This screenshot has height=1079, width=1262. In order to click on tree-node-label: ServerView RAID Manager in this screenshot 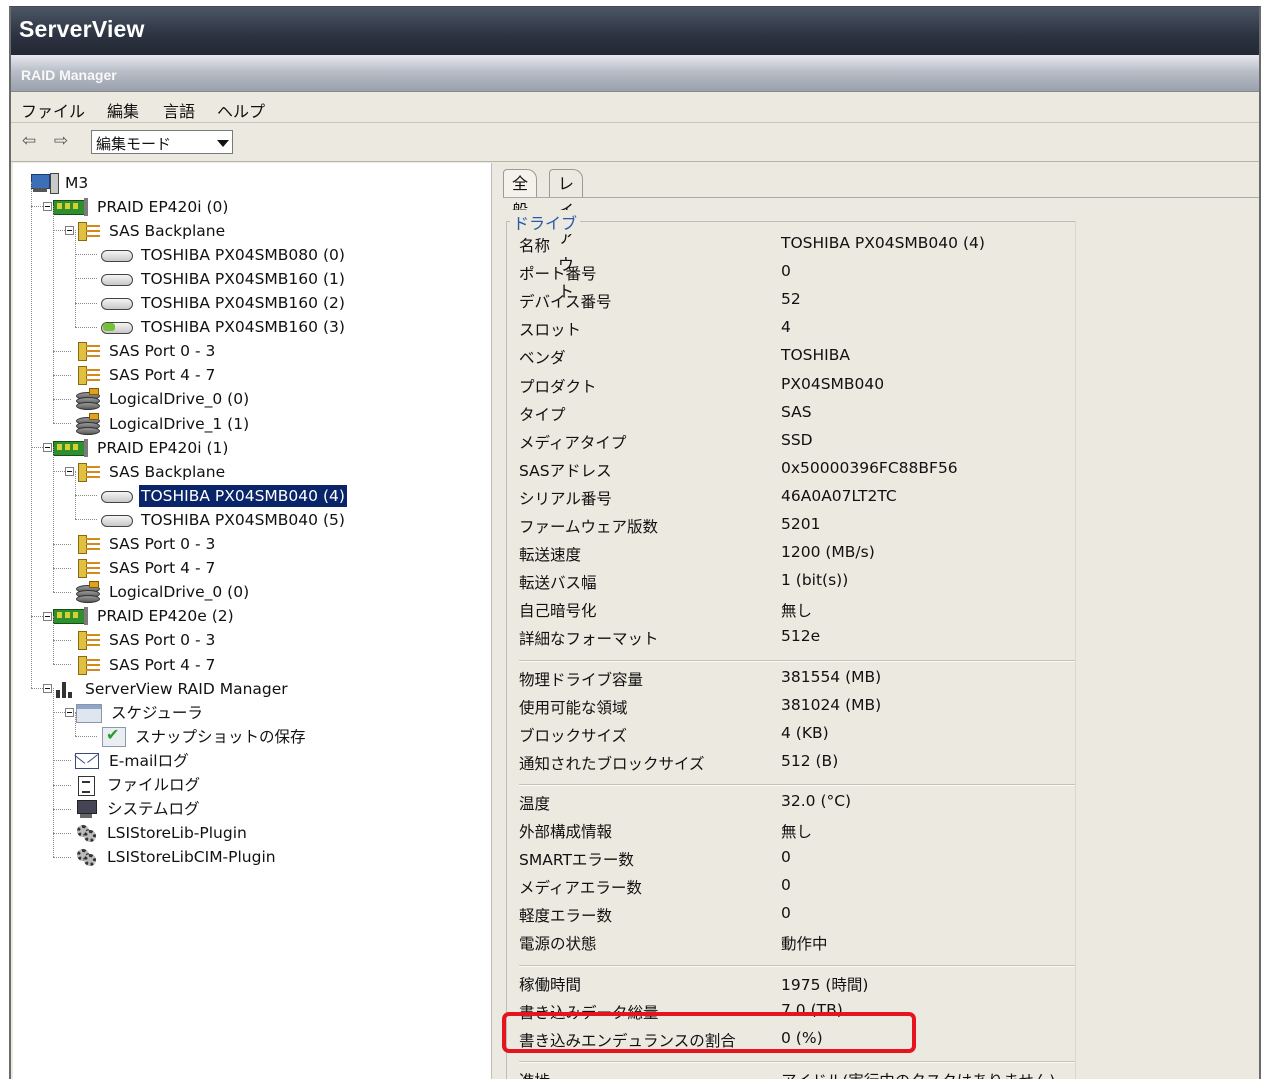, I will do `click(186, 688)`.